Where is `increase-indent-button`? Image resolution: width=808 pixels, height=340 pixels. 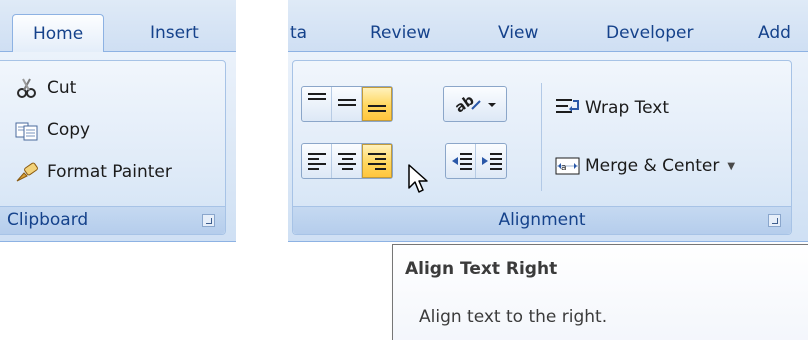 increase-indent-button is located at coordinates (491, 161).